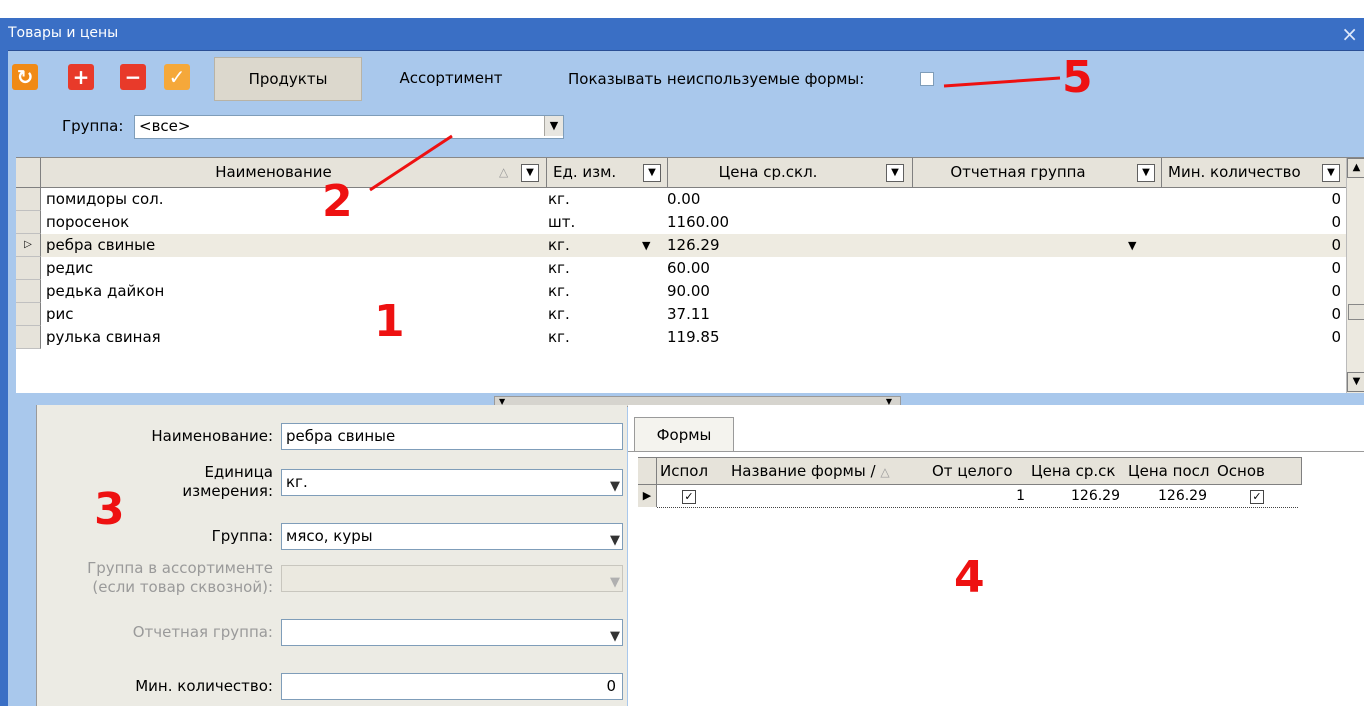 This screenshot has height=706, width=1364. I want to click on annotation-2-line, so click(411, 163).